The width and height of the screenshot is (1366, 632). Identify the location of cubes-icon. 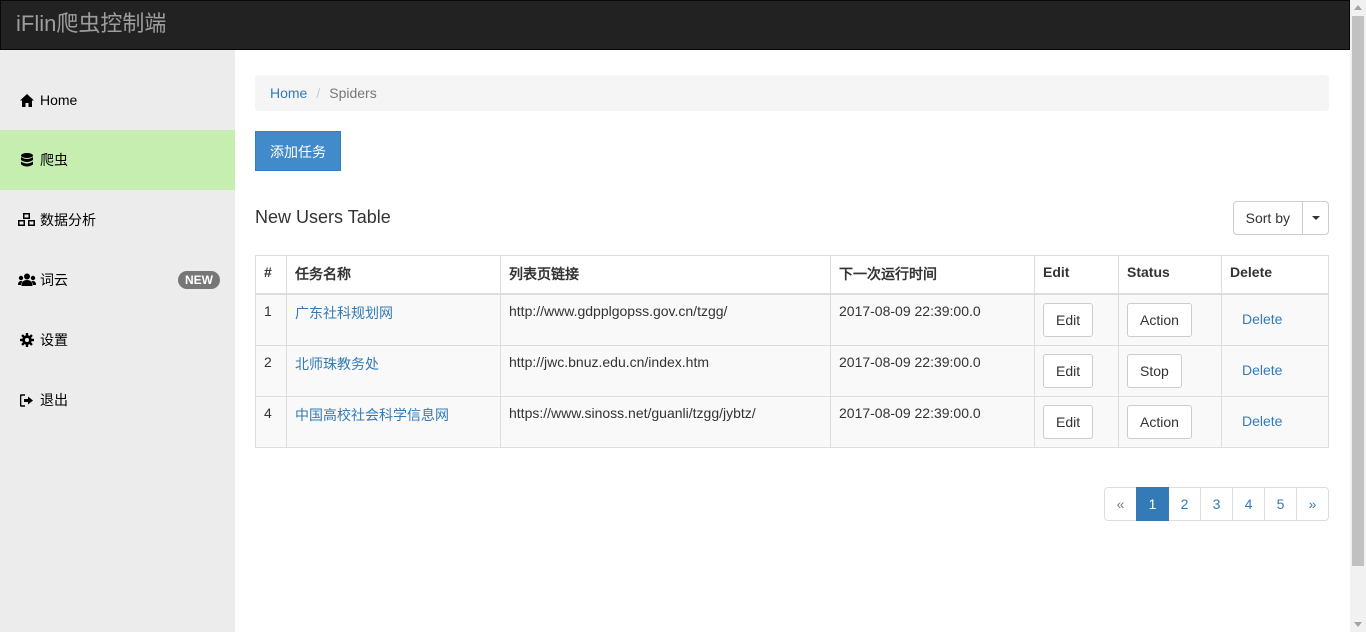
(27, 220).